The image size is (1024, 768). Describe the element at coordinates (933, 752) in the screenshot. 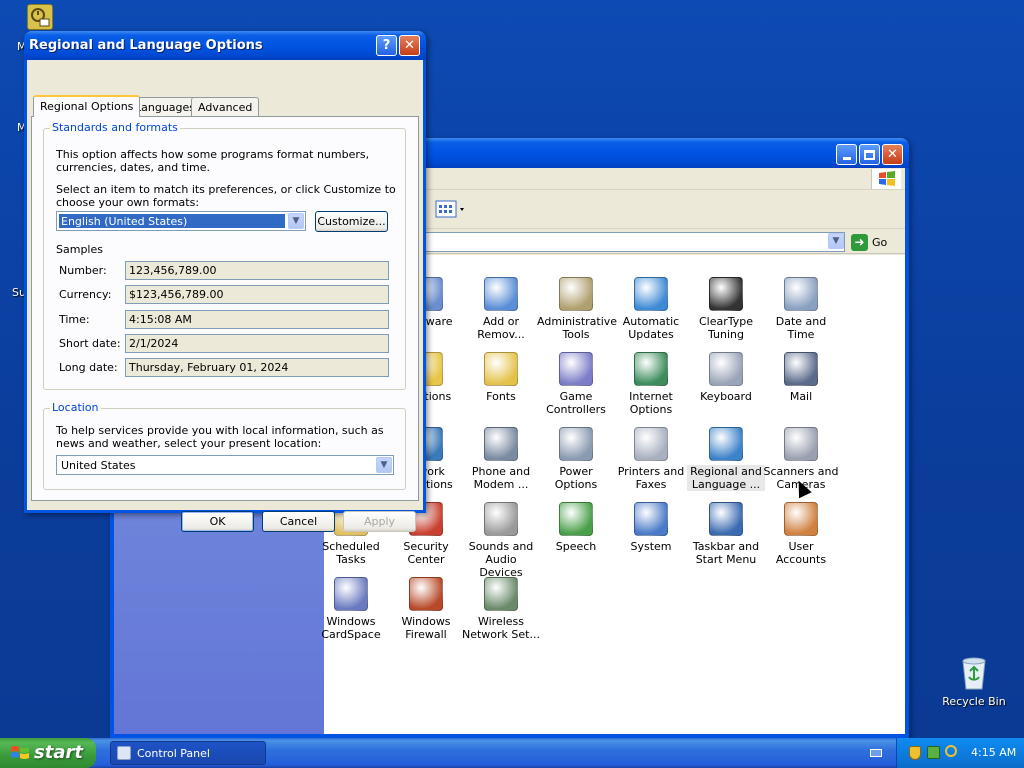

I see `network-icon` at that location.